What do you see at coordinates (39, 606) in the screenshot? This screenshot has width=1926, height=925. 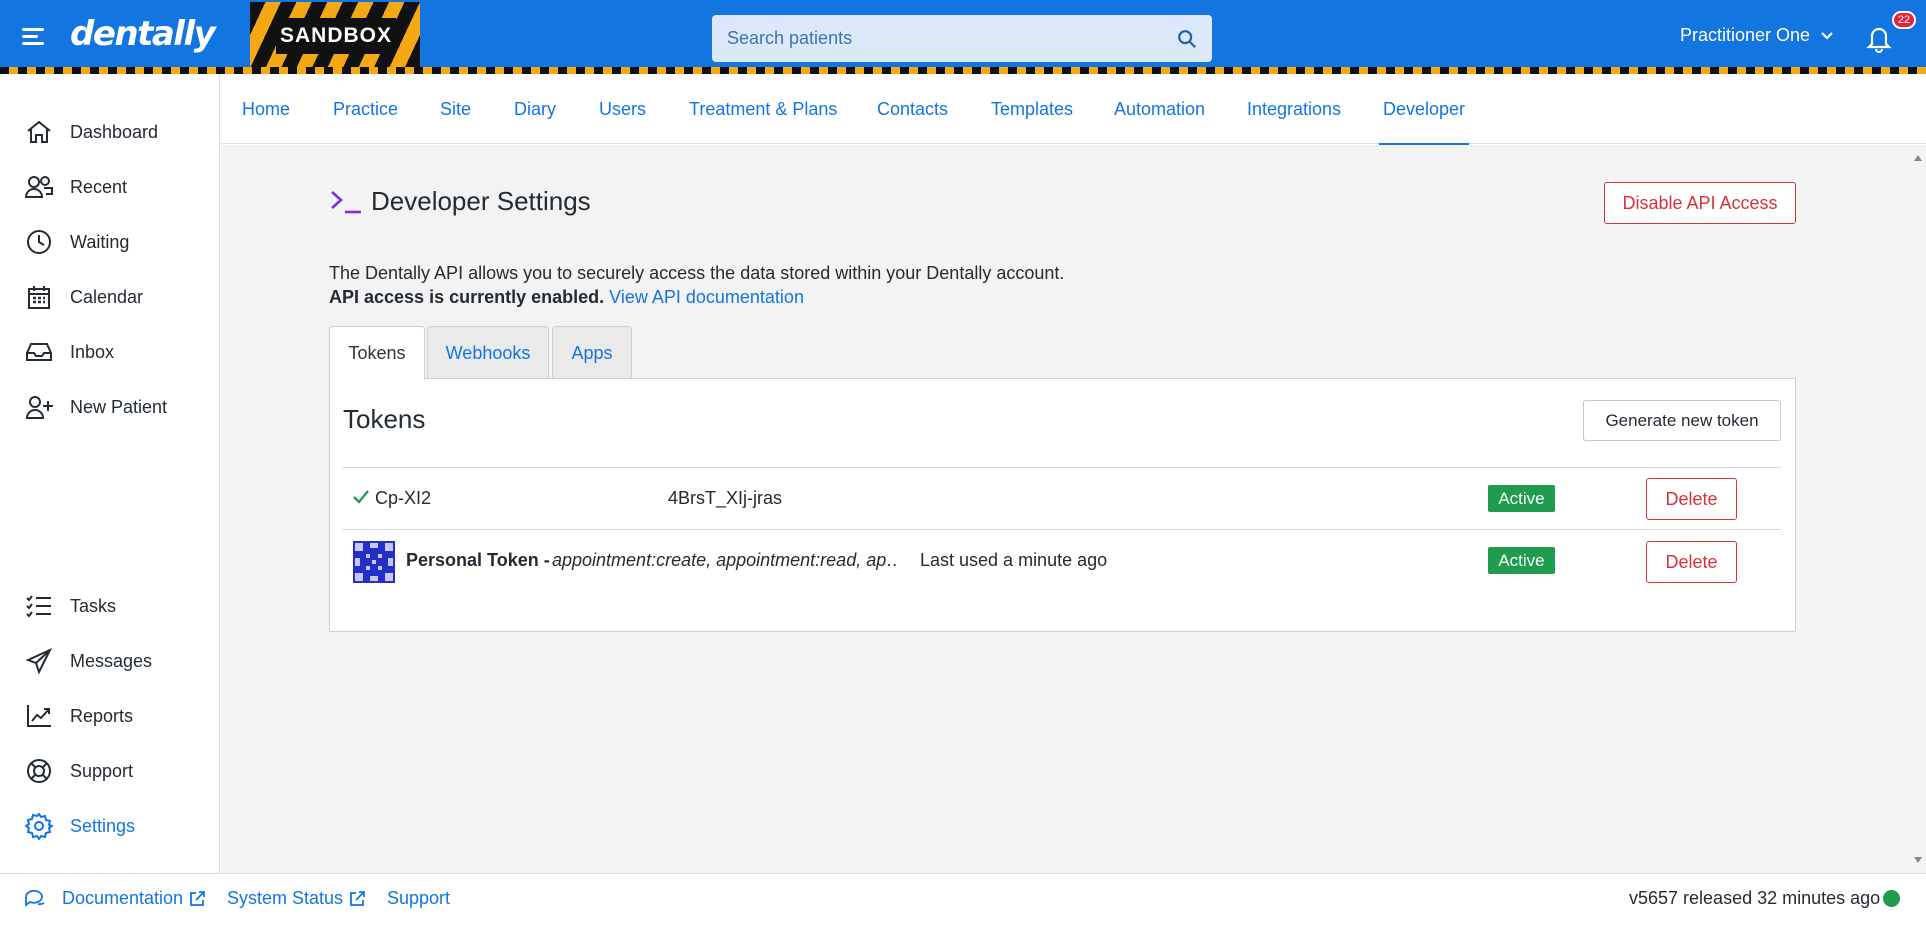 I see `tasks-icon` at bounding box center [39, 606].